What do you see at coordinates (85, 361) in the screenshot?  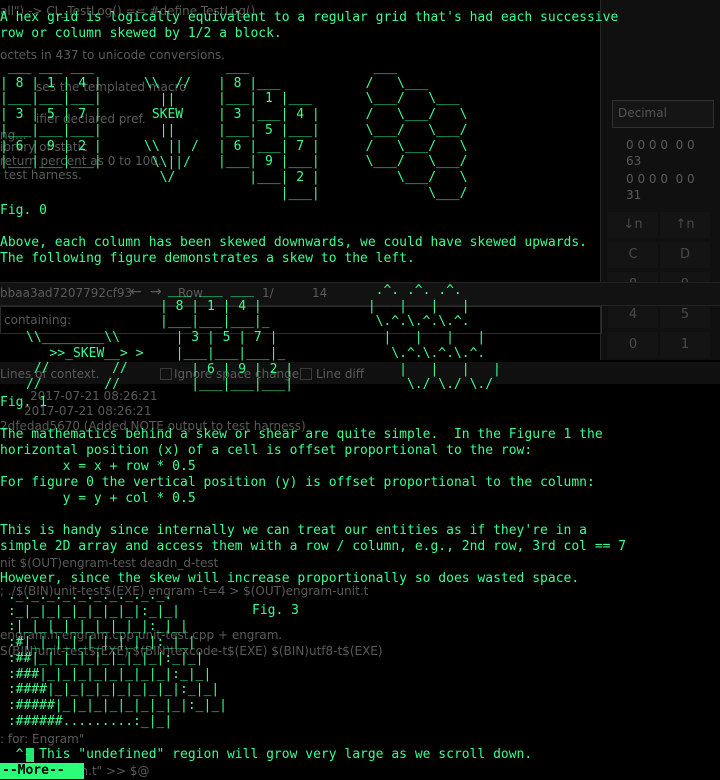 I see `fig1-skew-arrow: \\________\\ >>_SKEW__> > // // // //` at bounding box center [85, 361].